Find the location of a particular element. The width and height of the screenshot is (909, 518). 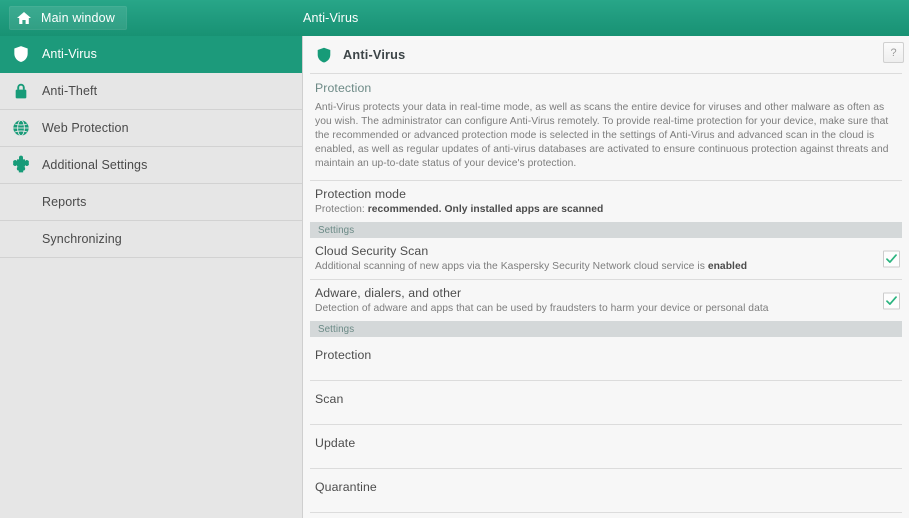

sidebar-item-reports: Reports is located at coordinates (151, 202).